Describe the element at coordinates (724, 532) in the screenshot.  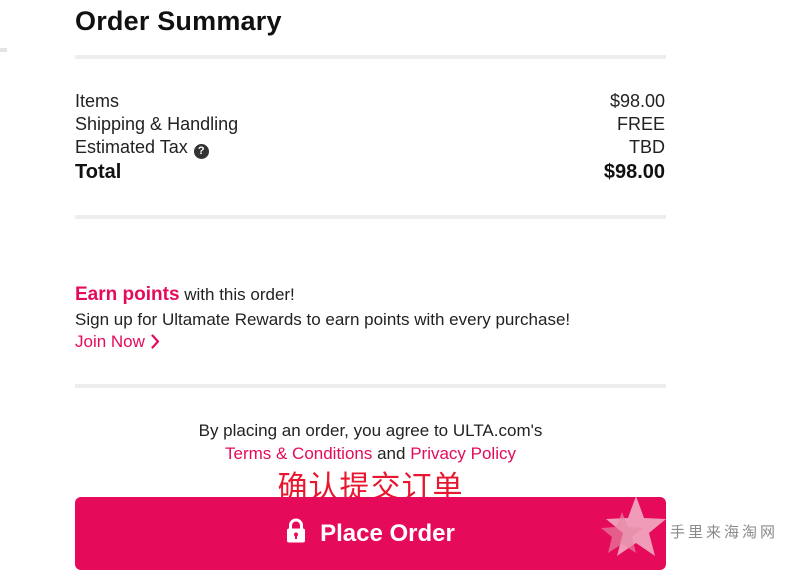
I see `watermark-text: 手里来海淘网` at that location.